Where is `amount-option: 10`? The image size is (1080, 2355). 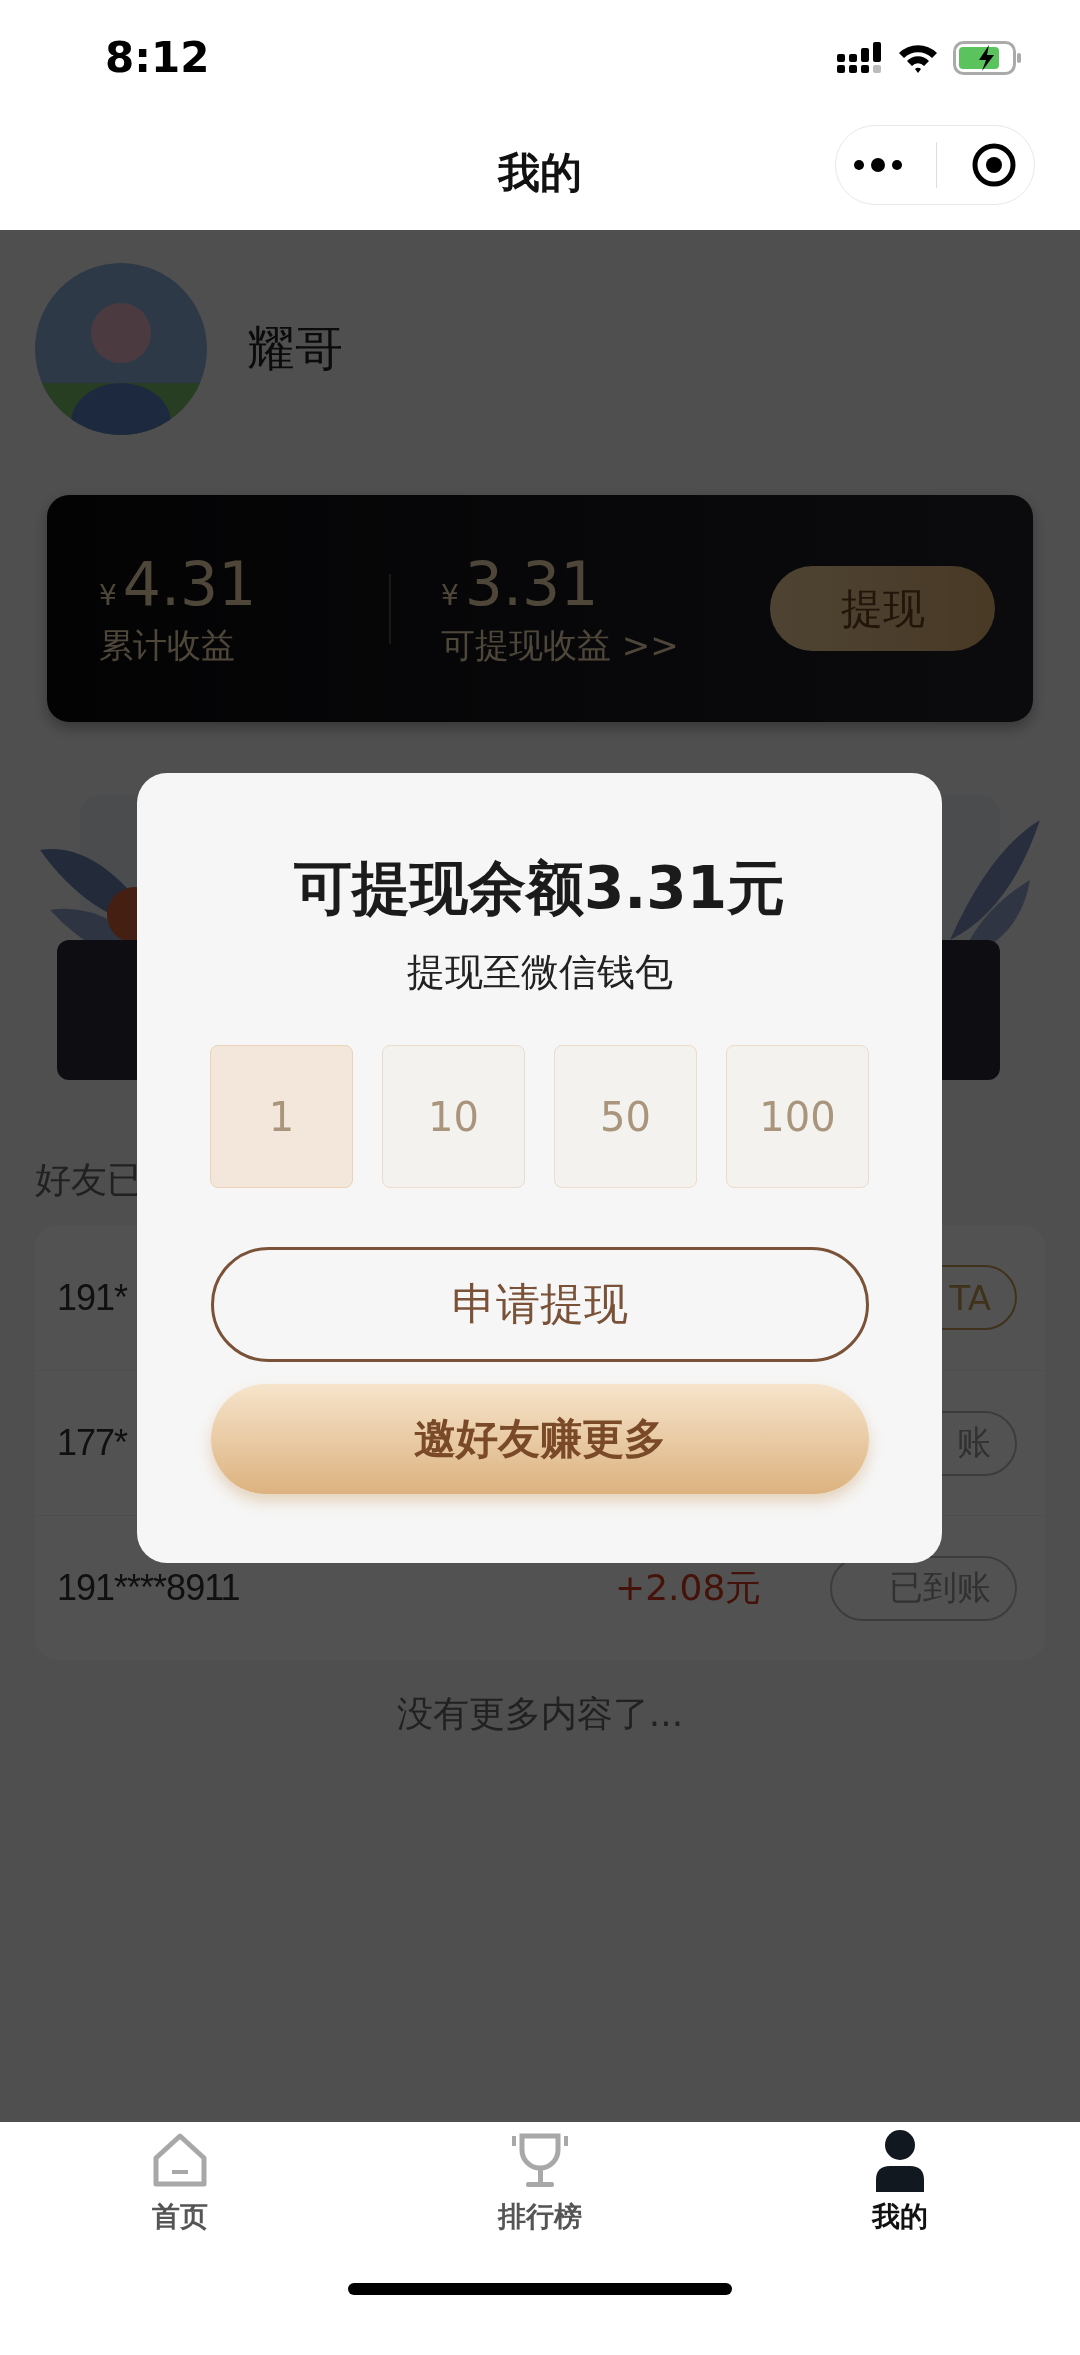 amount-option: 10 is located at coordinates (453, 1116).